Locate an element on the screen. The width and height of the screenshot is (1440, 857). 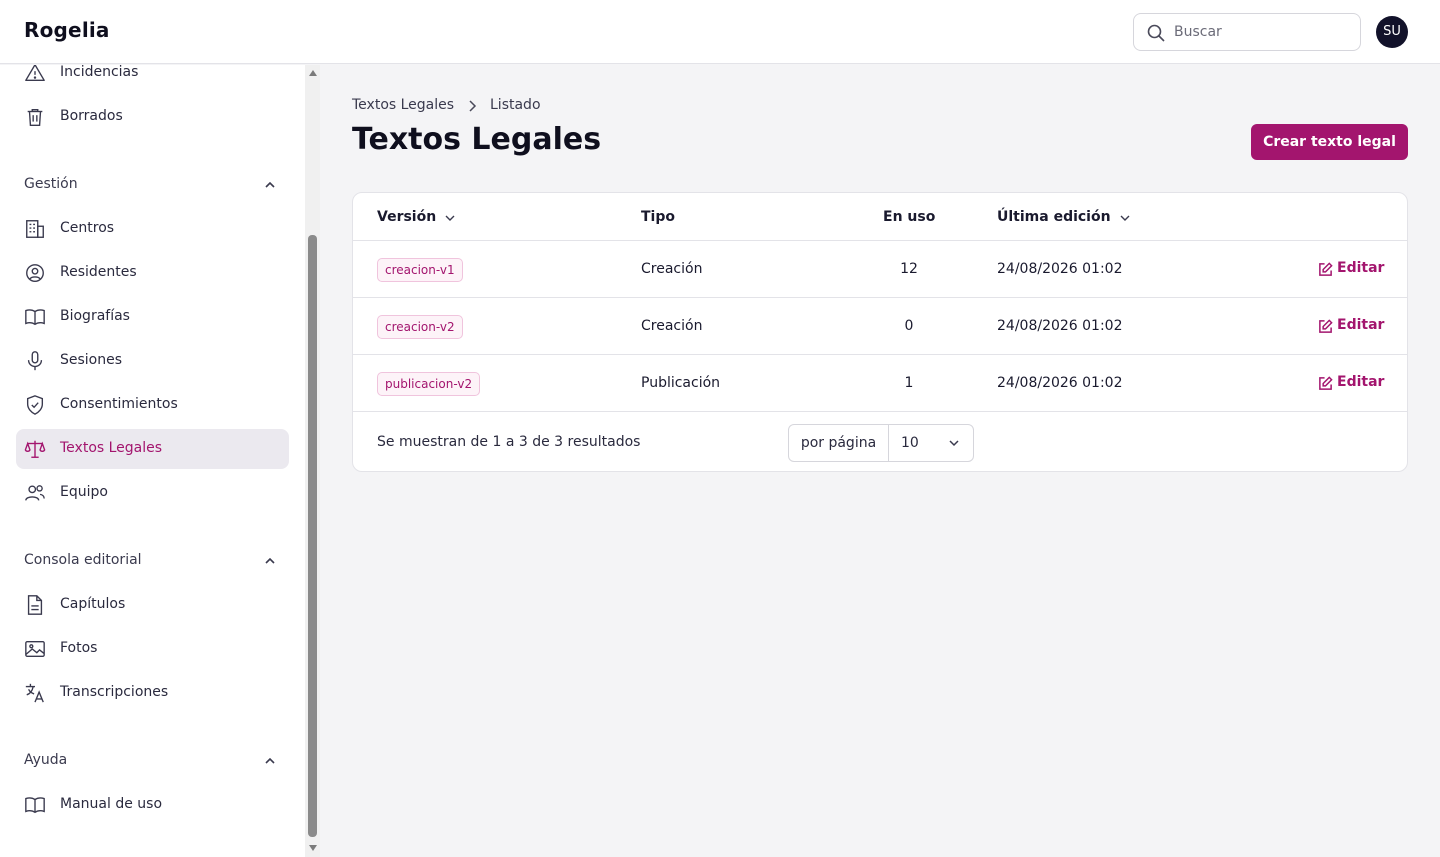
results-summary: Se muestran de 1 a 3 de 3 resultados is located at coordinates (509, 442).